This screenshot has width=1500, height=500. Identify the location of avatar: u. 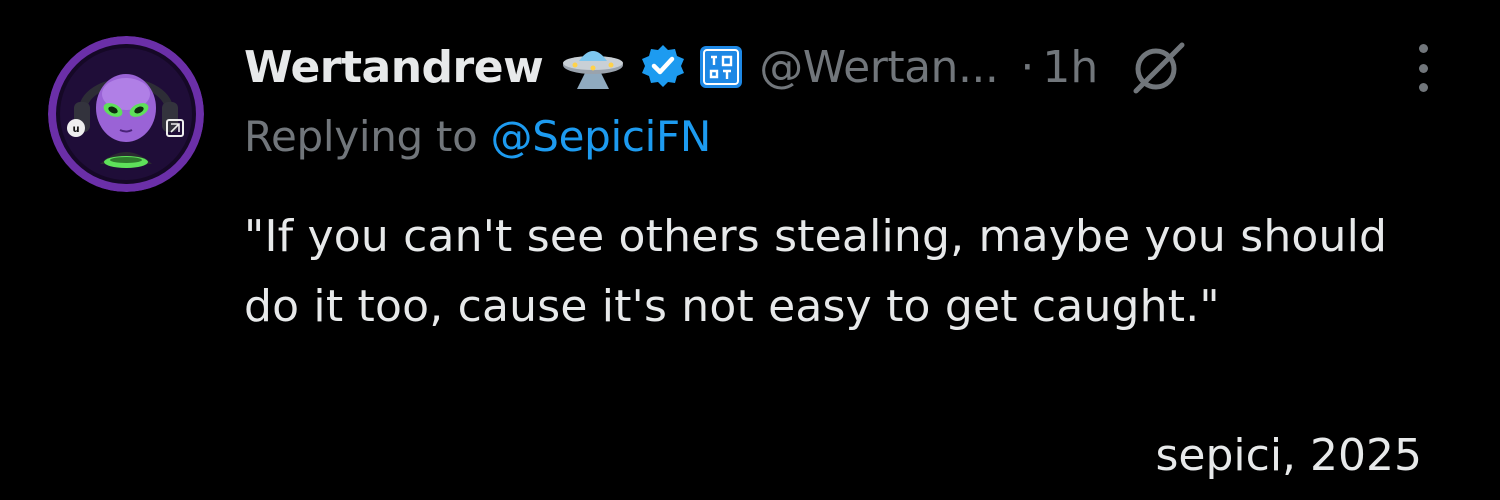
(126, 114).